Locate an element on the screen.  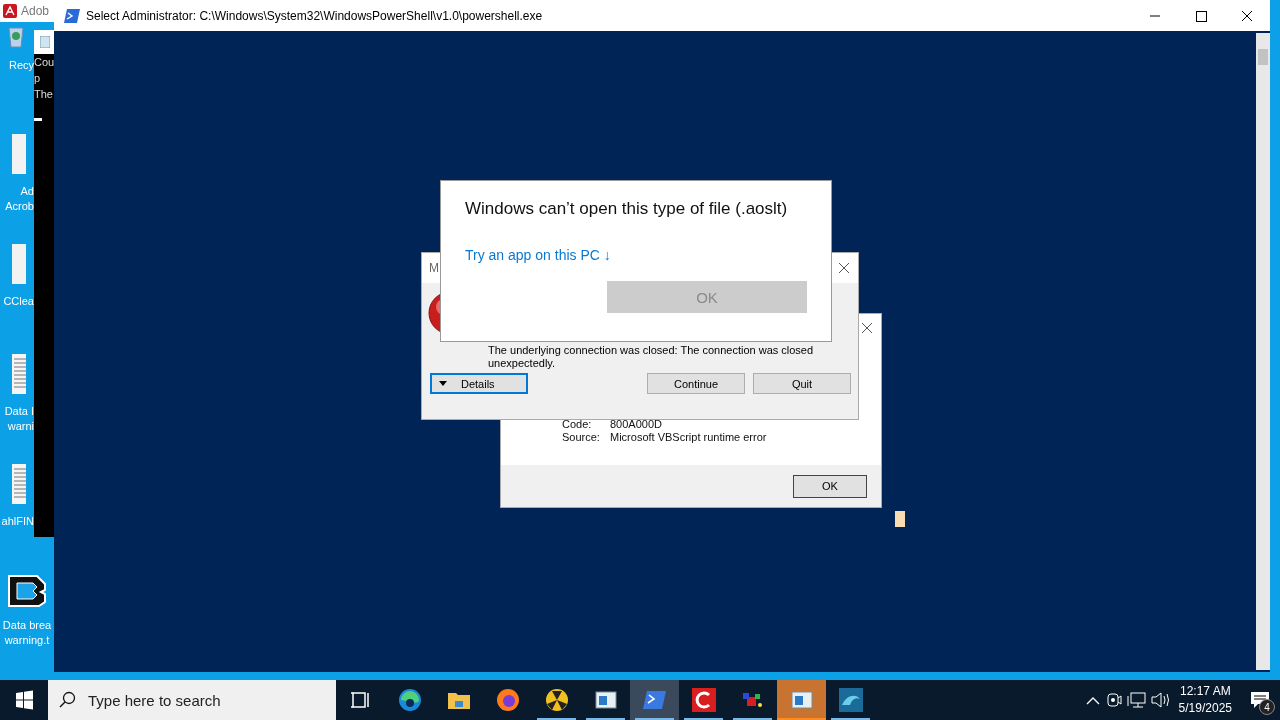
hazard-icon is located at coordinates (556, 700).